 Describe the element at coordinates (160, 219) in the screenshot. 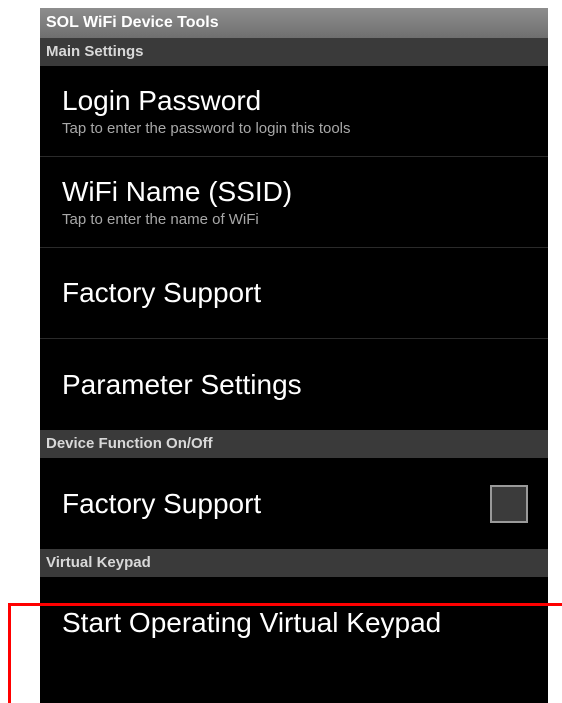

I see `pref-summary: Tap to enter the name of WiFi` at that location.